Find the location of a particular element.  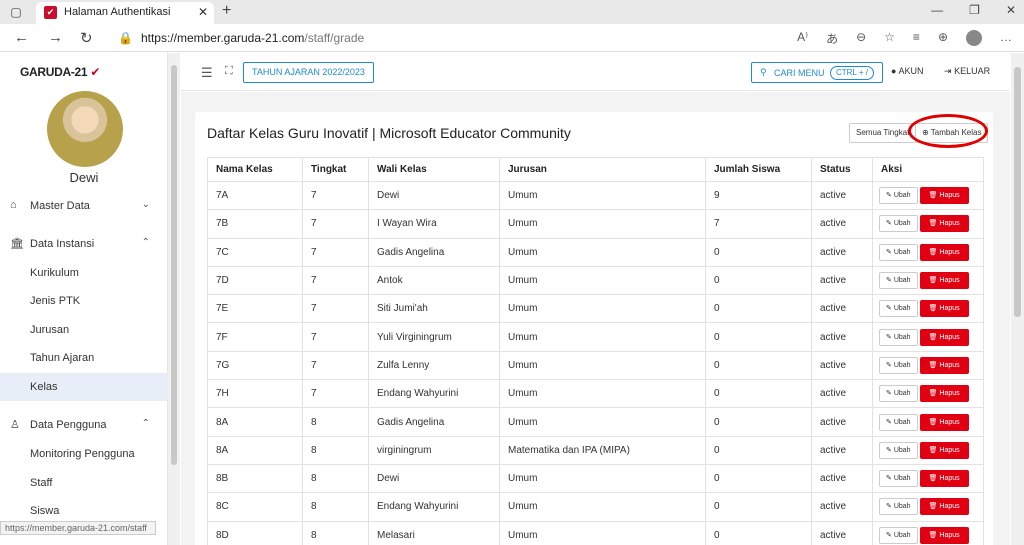

table-cell: 8A is located at coordinates (255, 450).